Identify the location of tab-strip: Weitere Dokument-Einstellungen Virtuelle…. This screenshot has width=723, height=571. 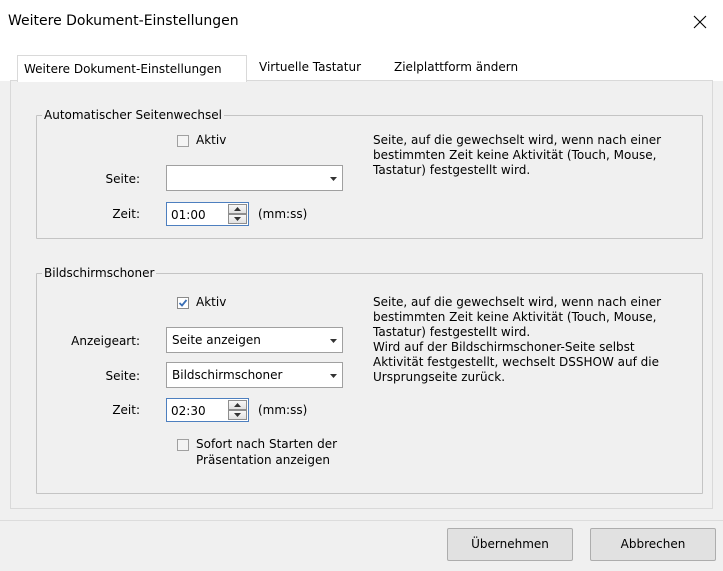
(361, 63).